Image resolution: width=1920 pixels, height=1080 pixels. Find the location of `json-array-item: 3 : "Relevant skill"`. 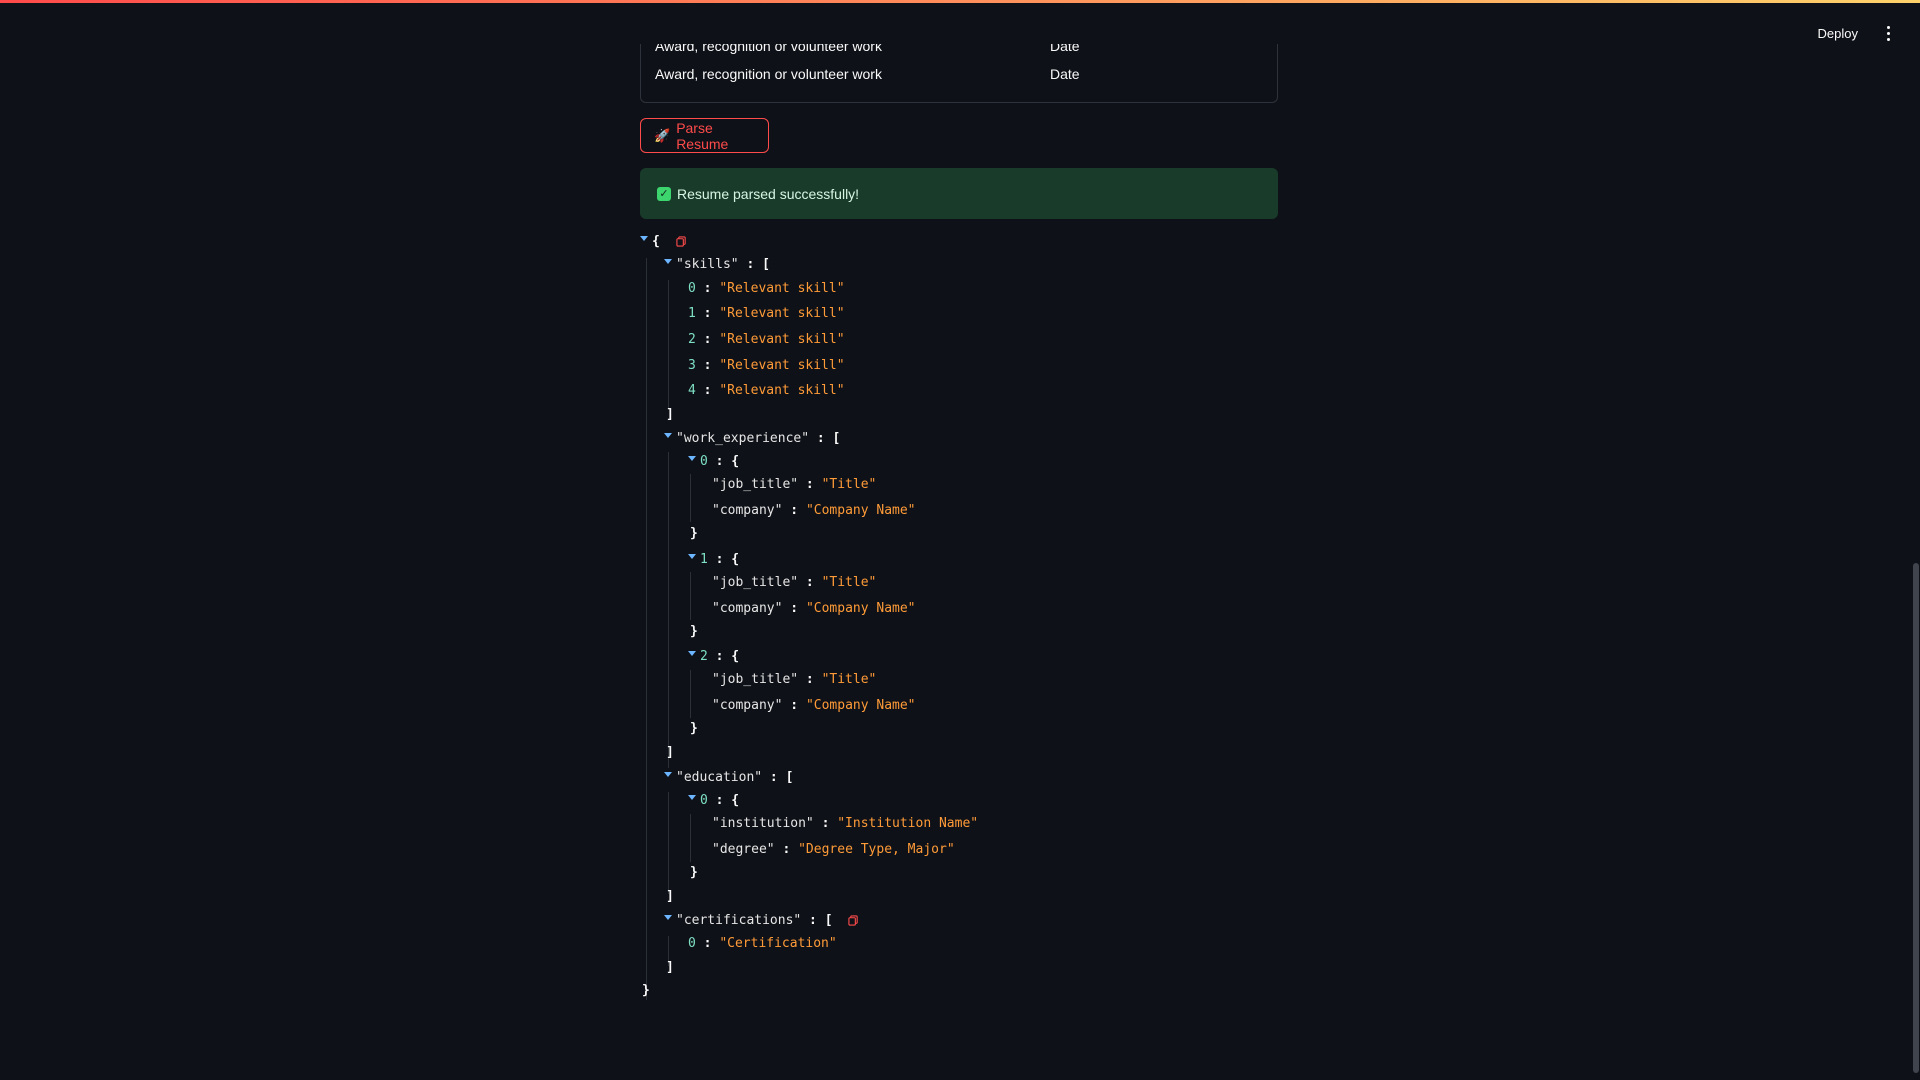

json-array-item: 3 : "Relevant skill" is located at coordinates (766, 365).